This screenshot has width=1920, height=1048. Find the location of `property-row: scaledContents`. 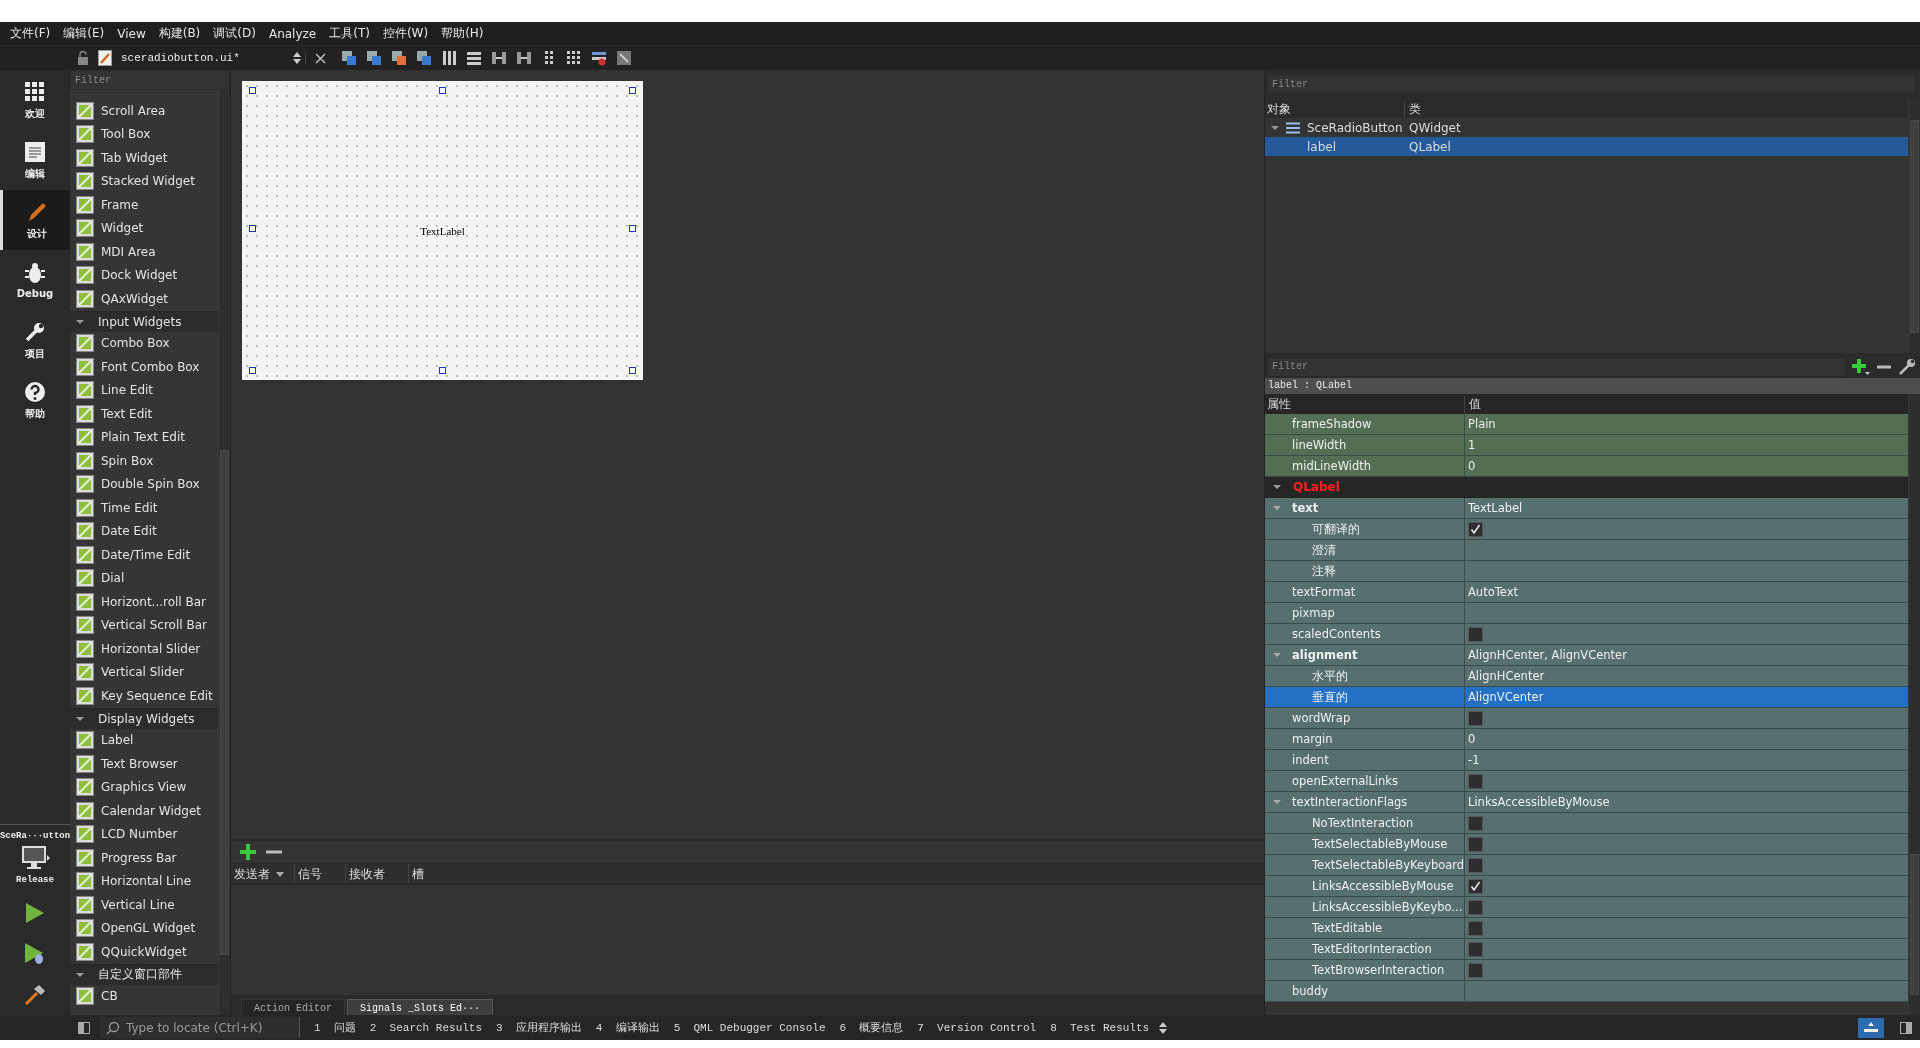

property-row: scaledContents is located at coordinates (1586, 634).